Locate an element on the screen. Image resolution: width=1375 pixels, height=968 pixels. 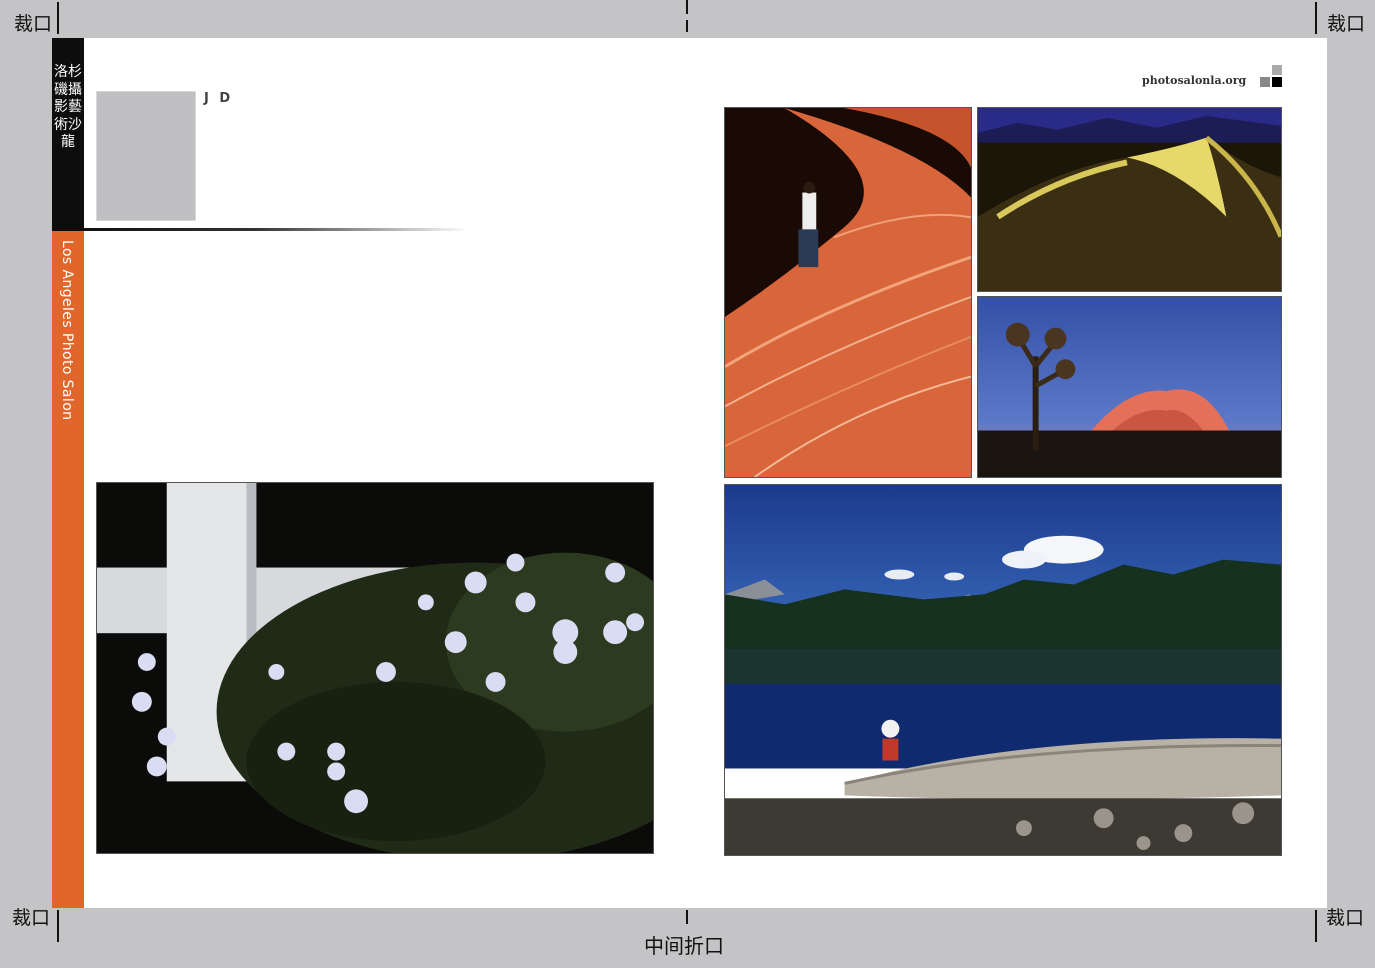
fold-mark-bottom is located at coordinates (687, 917).